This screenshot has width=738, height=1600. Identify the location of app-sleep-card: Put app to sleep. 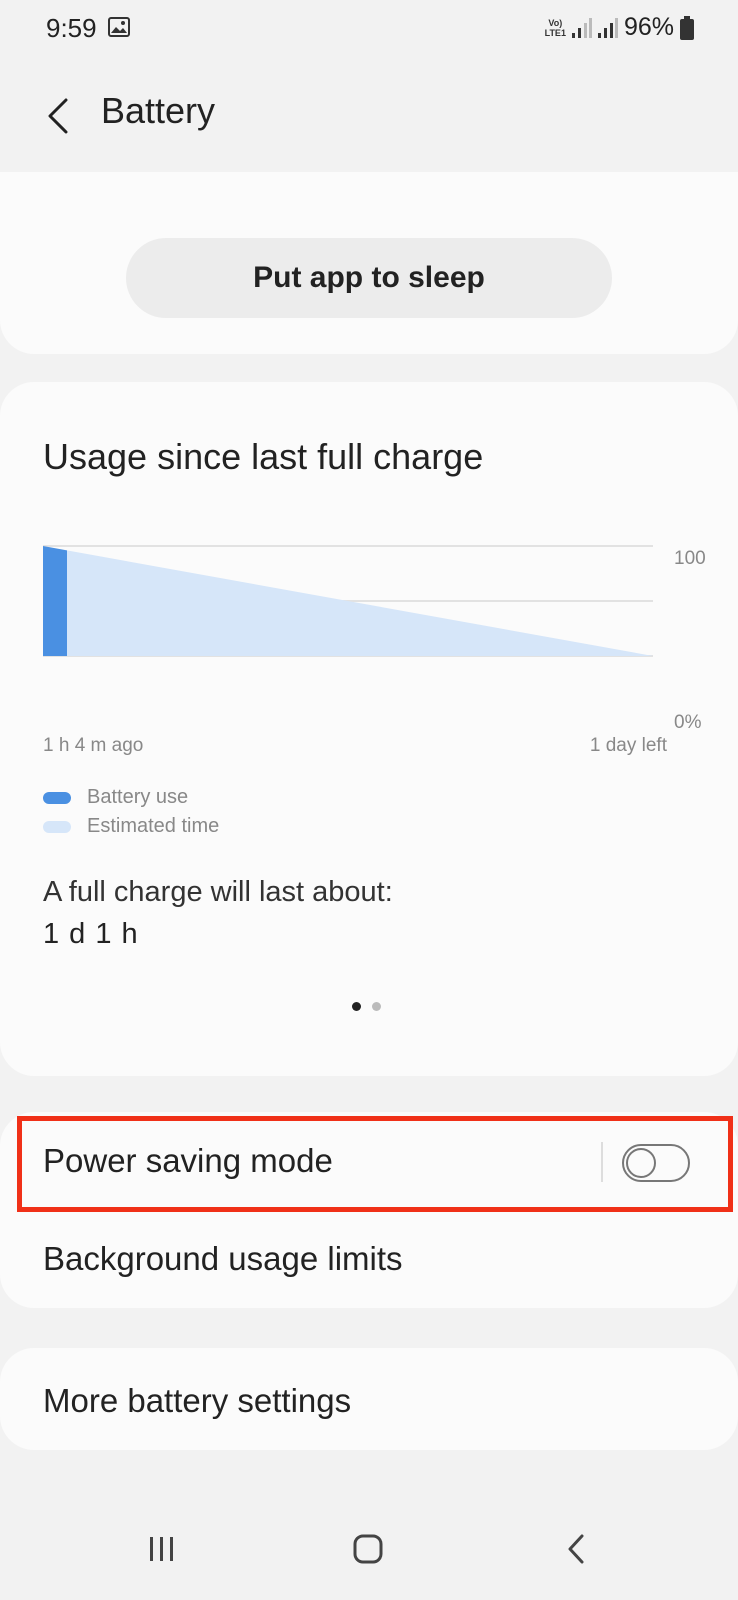
(369, 263).